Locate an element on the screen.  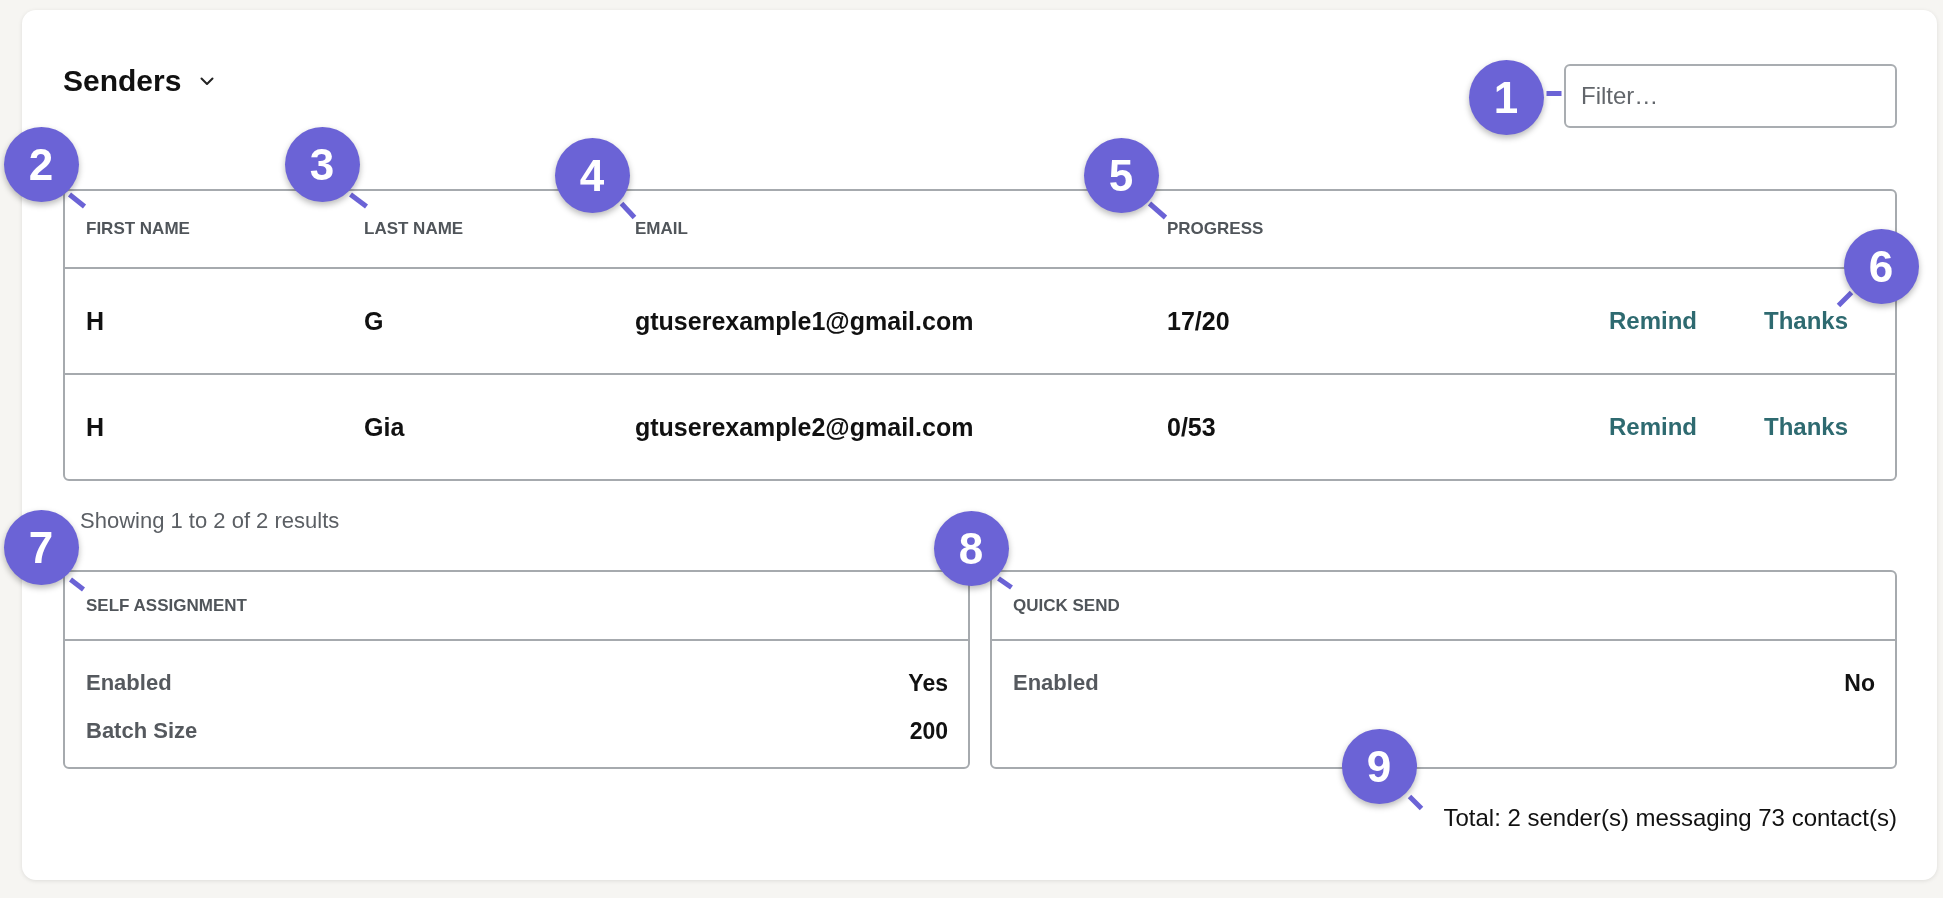
column-header: EMAIL is located at coordinates (661, 229).